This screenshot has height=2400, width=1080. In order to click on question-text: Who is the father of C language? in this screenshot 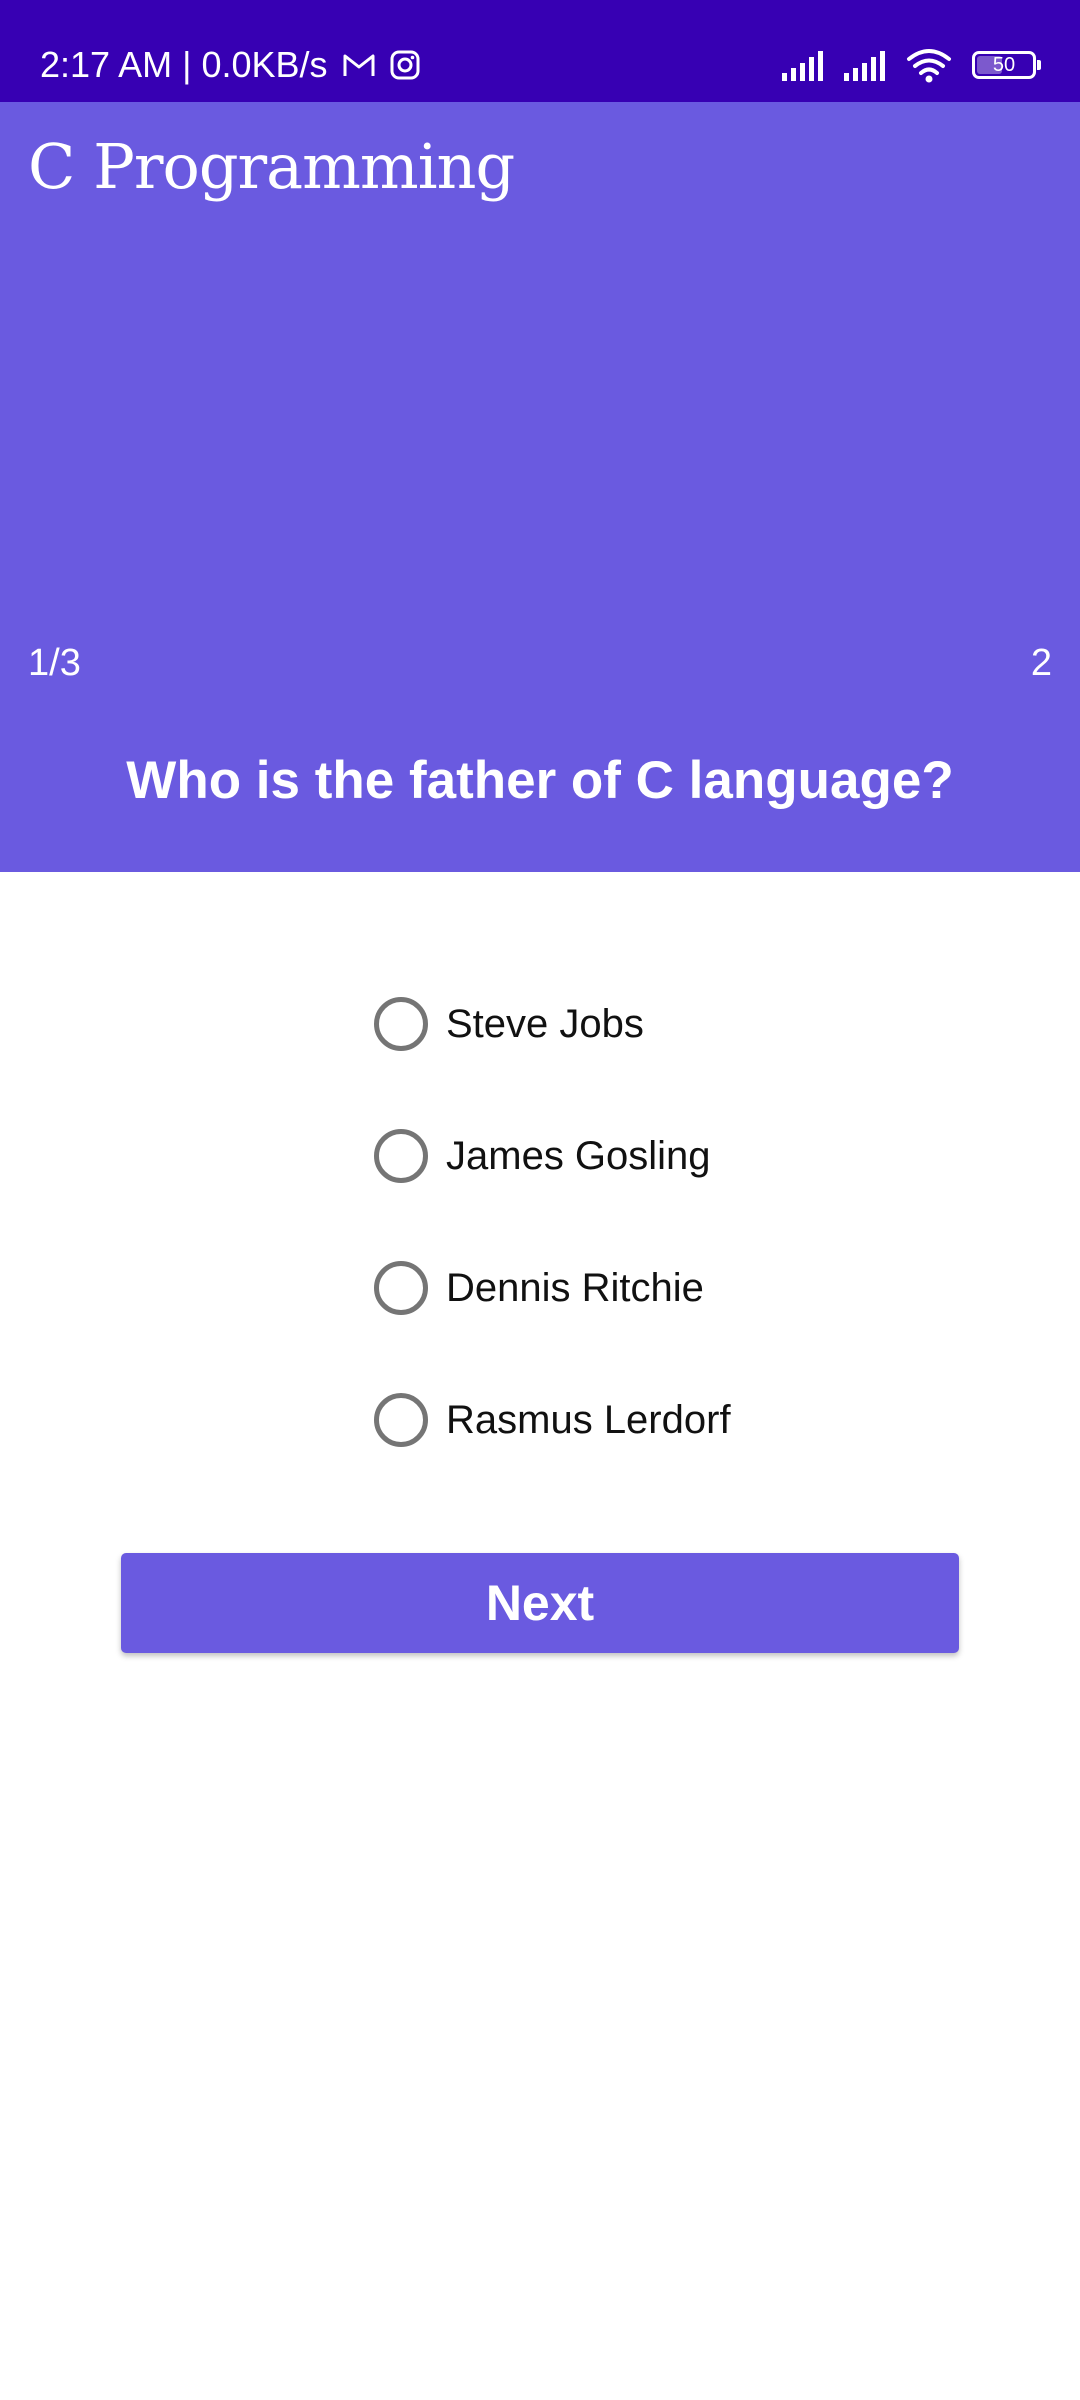, I will do `click(540, 780)`.